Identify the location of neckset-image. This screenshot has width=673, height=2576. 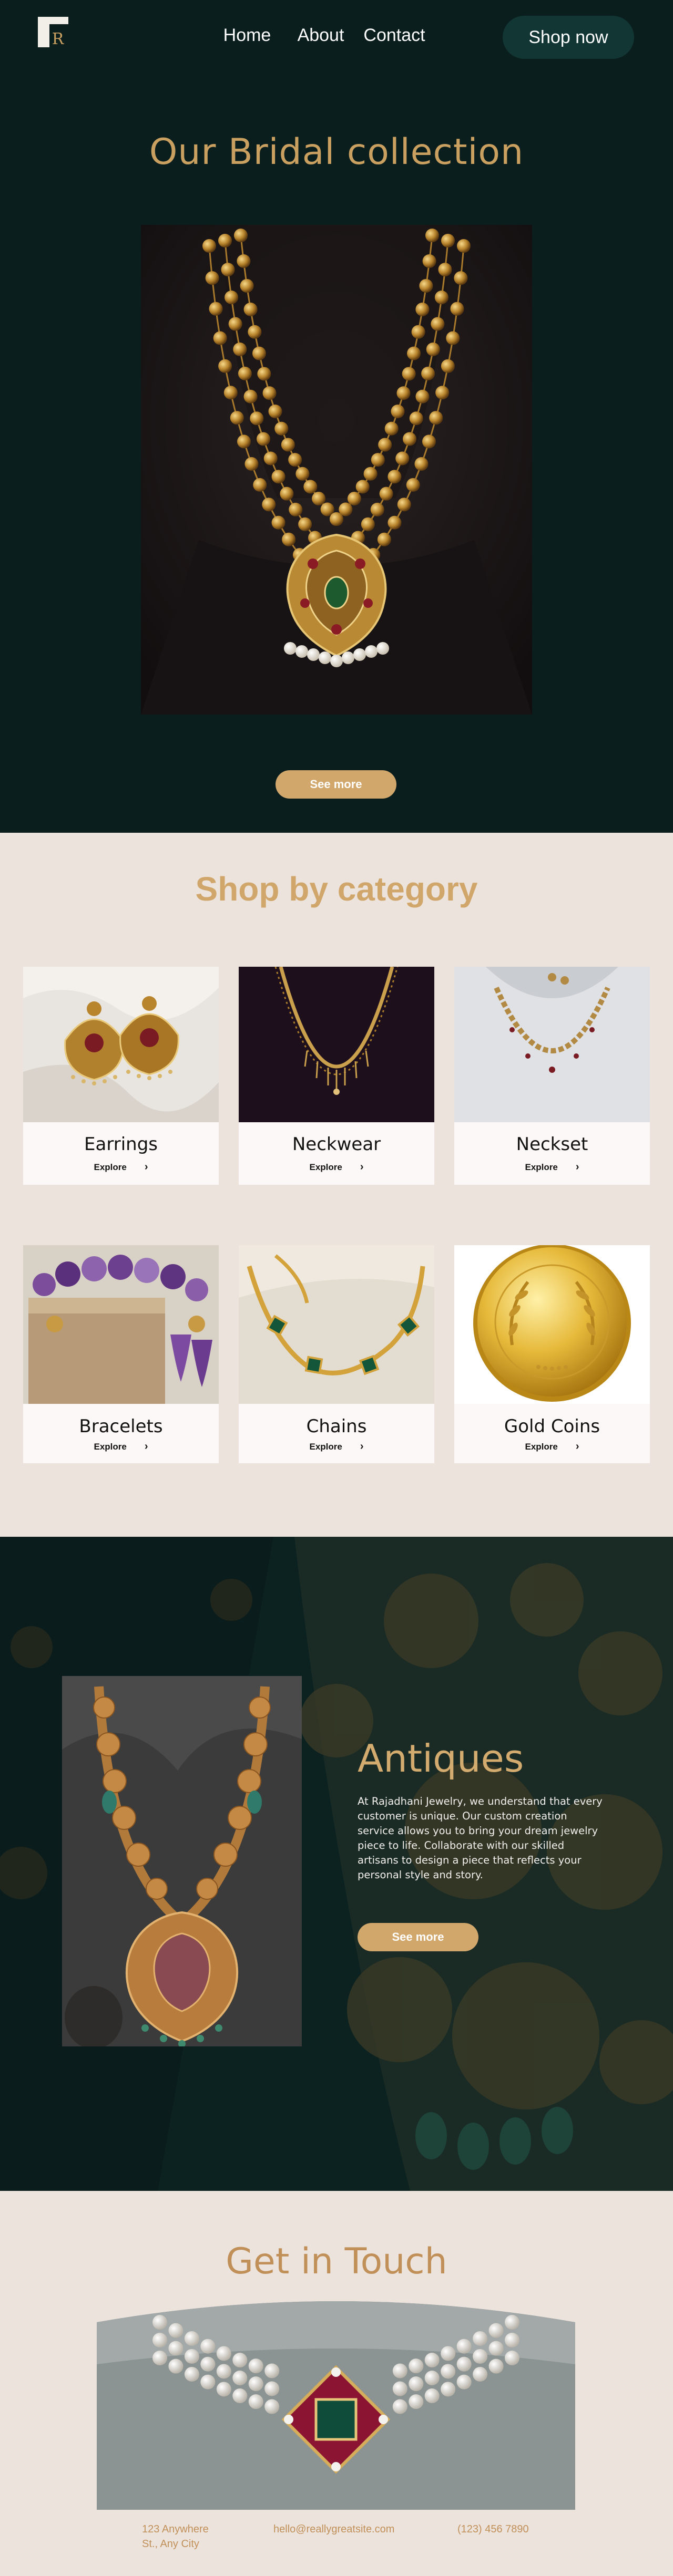
(552, 1044).